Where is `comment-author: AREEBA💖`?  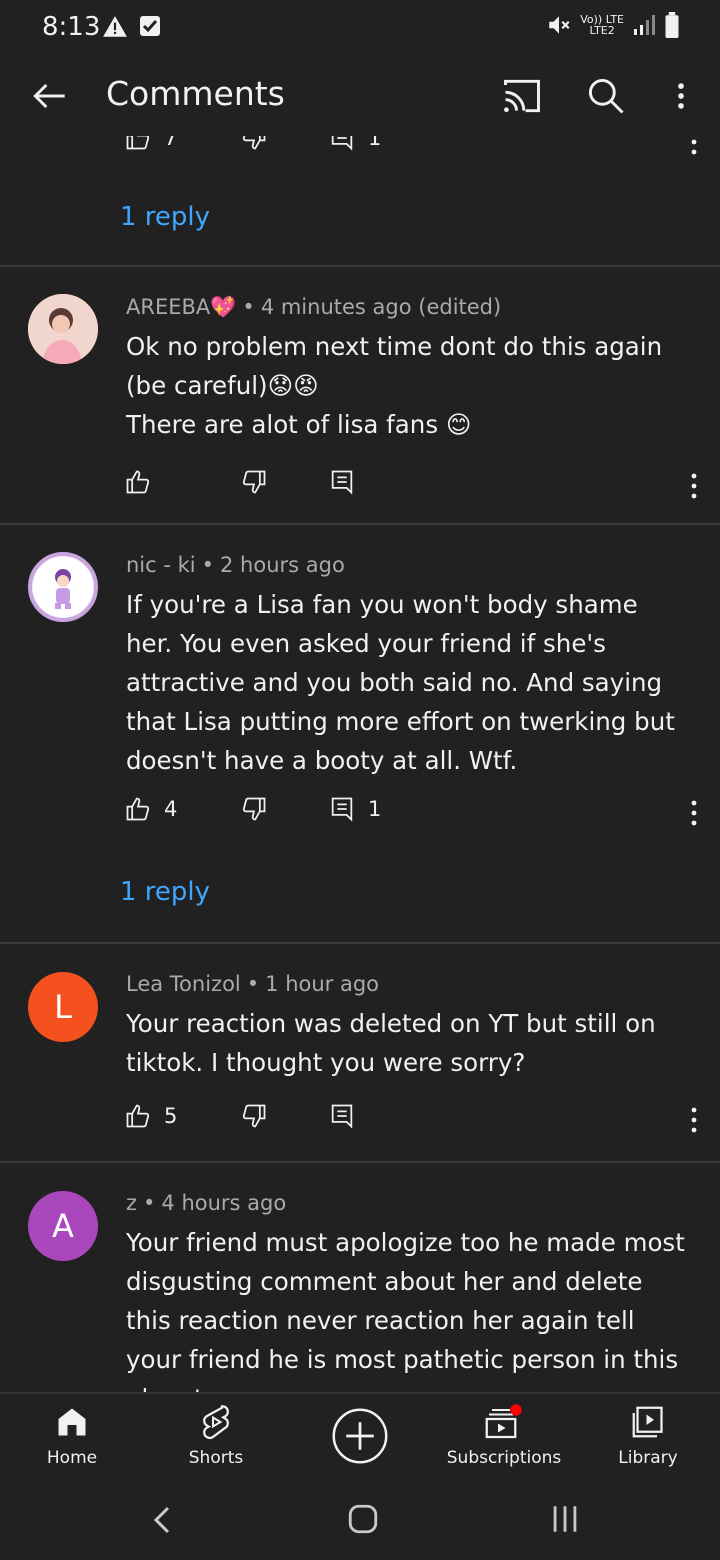
comment-author: AREEBA💖 is located at coordinates (181, 307).